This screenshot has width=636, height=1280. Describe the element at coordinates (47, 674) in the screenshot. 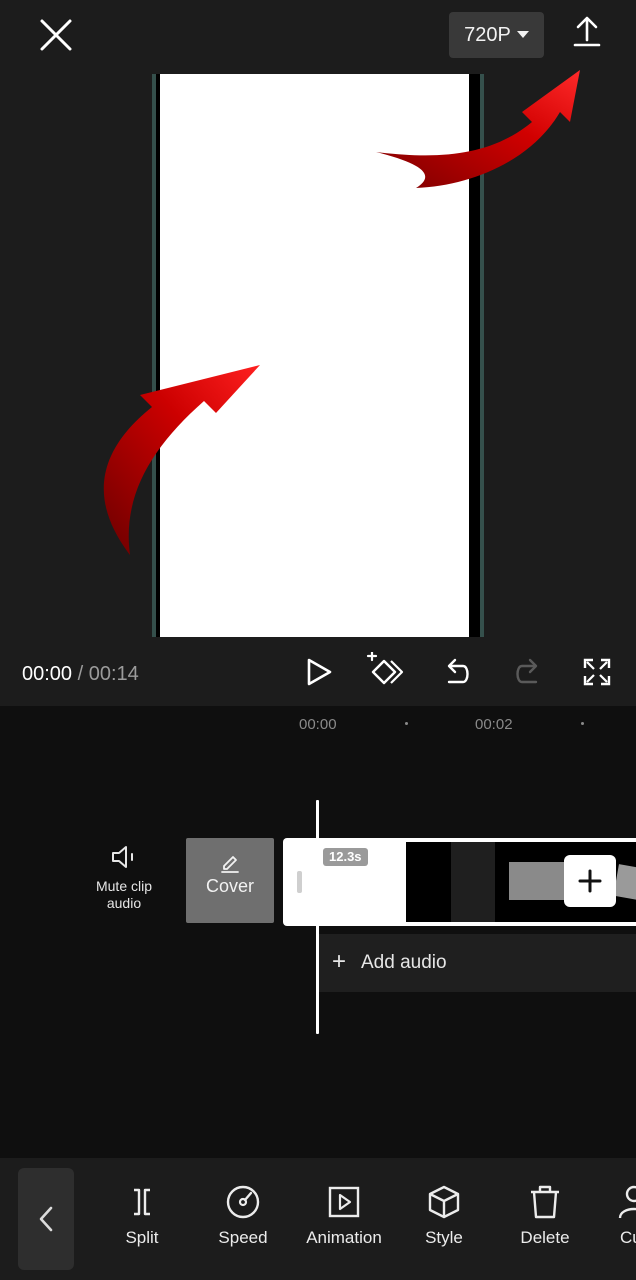

I see `current-time: 00:00` at that location.